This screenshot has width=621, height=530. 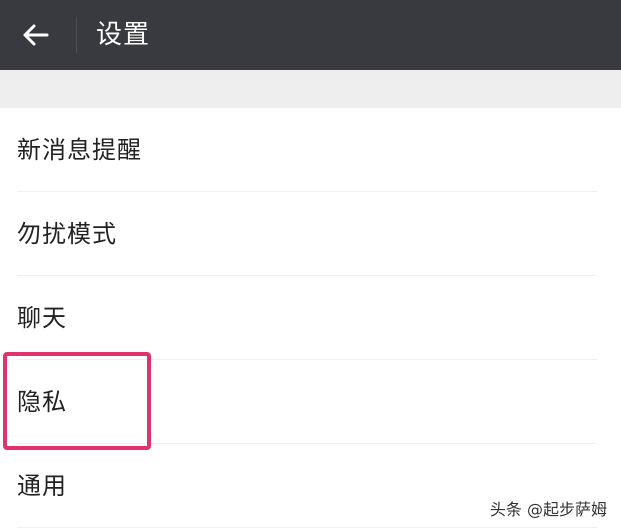 I want to click on arrow-left-icon, so click(x=36, y=35).